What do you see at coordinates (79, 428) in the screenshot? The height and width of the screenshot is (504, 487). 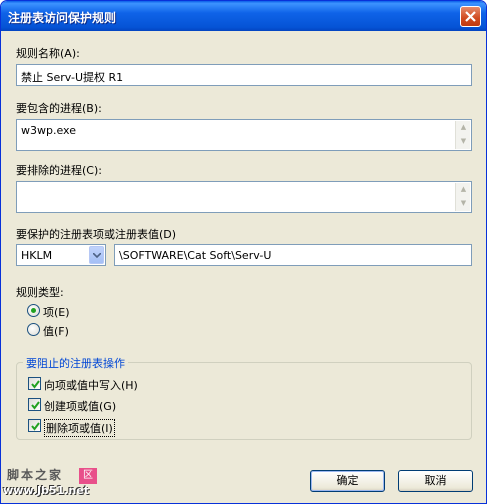 I see `check-delete-label: 删除项或值(I)` at bounding box center [79, 428].